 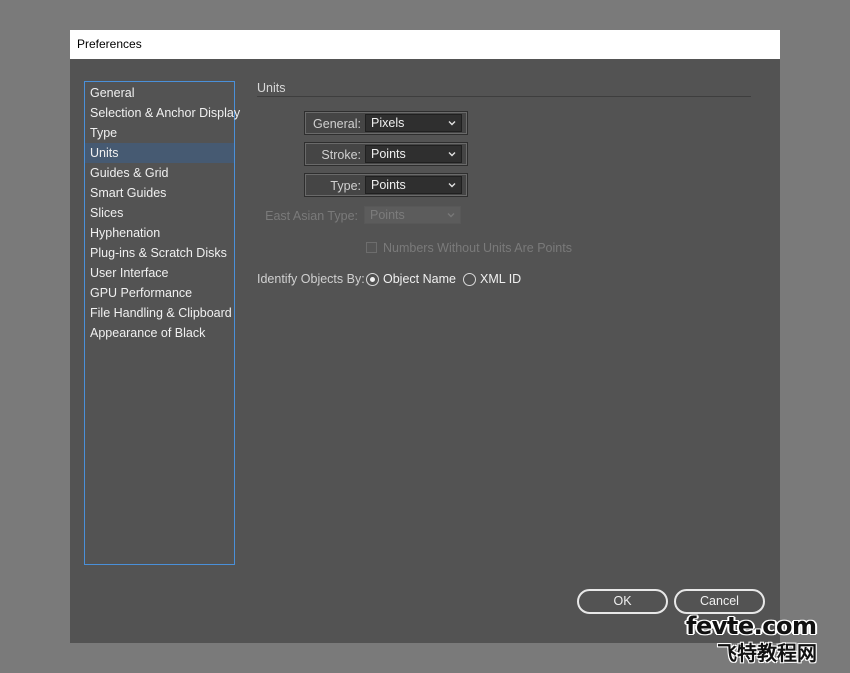 What do you see at coordinates (311, 279) in the screenshot?
I see `identify-objects-label: Identify Objects By:` at bounding box center [311, 279].